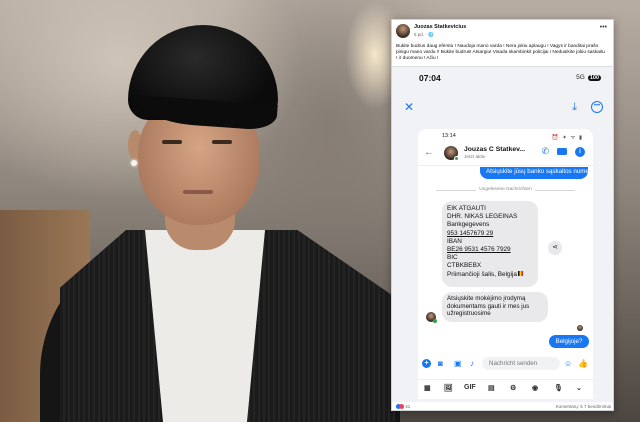 The image size is (640, 422). Describe the element at coordinates (430, 78) in the screenshot. I see `status-time: 07:04` at that location.